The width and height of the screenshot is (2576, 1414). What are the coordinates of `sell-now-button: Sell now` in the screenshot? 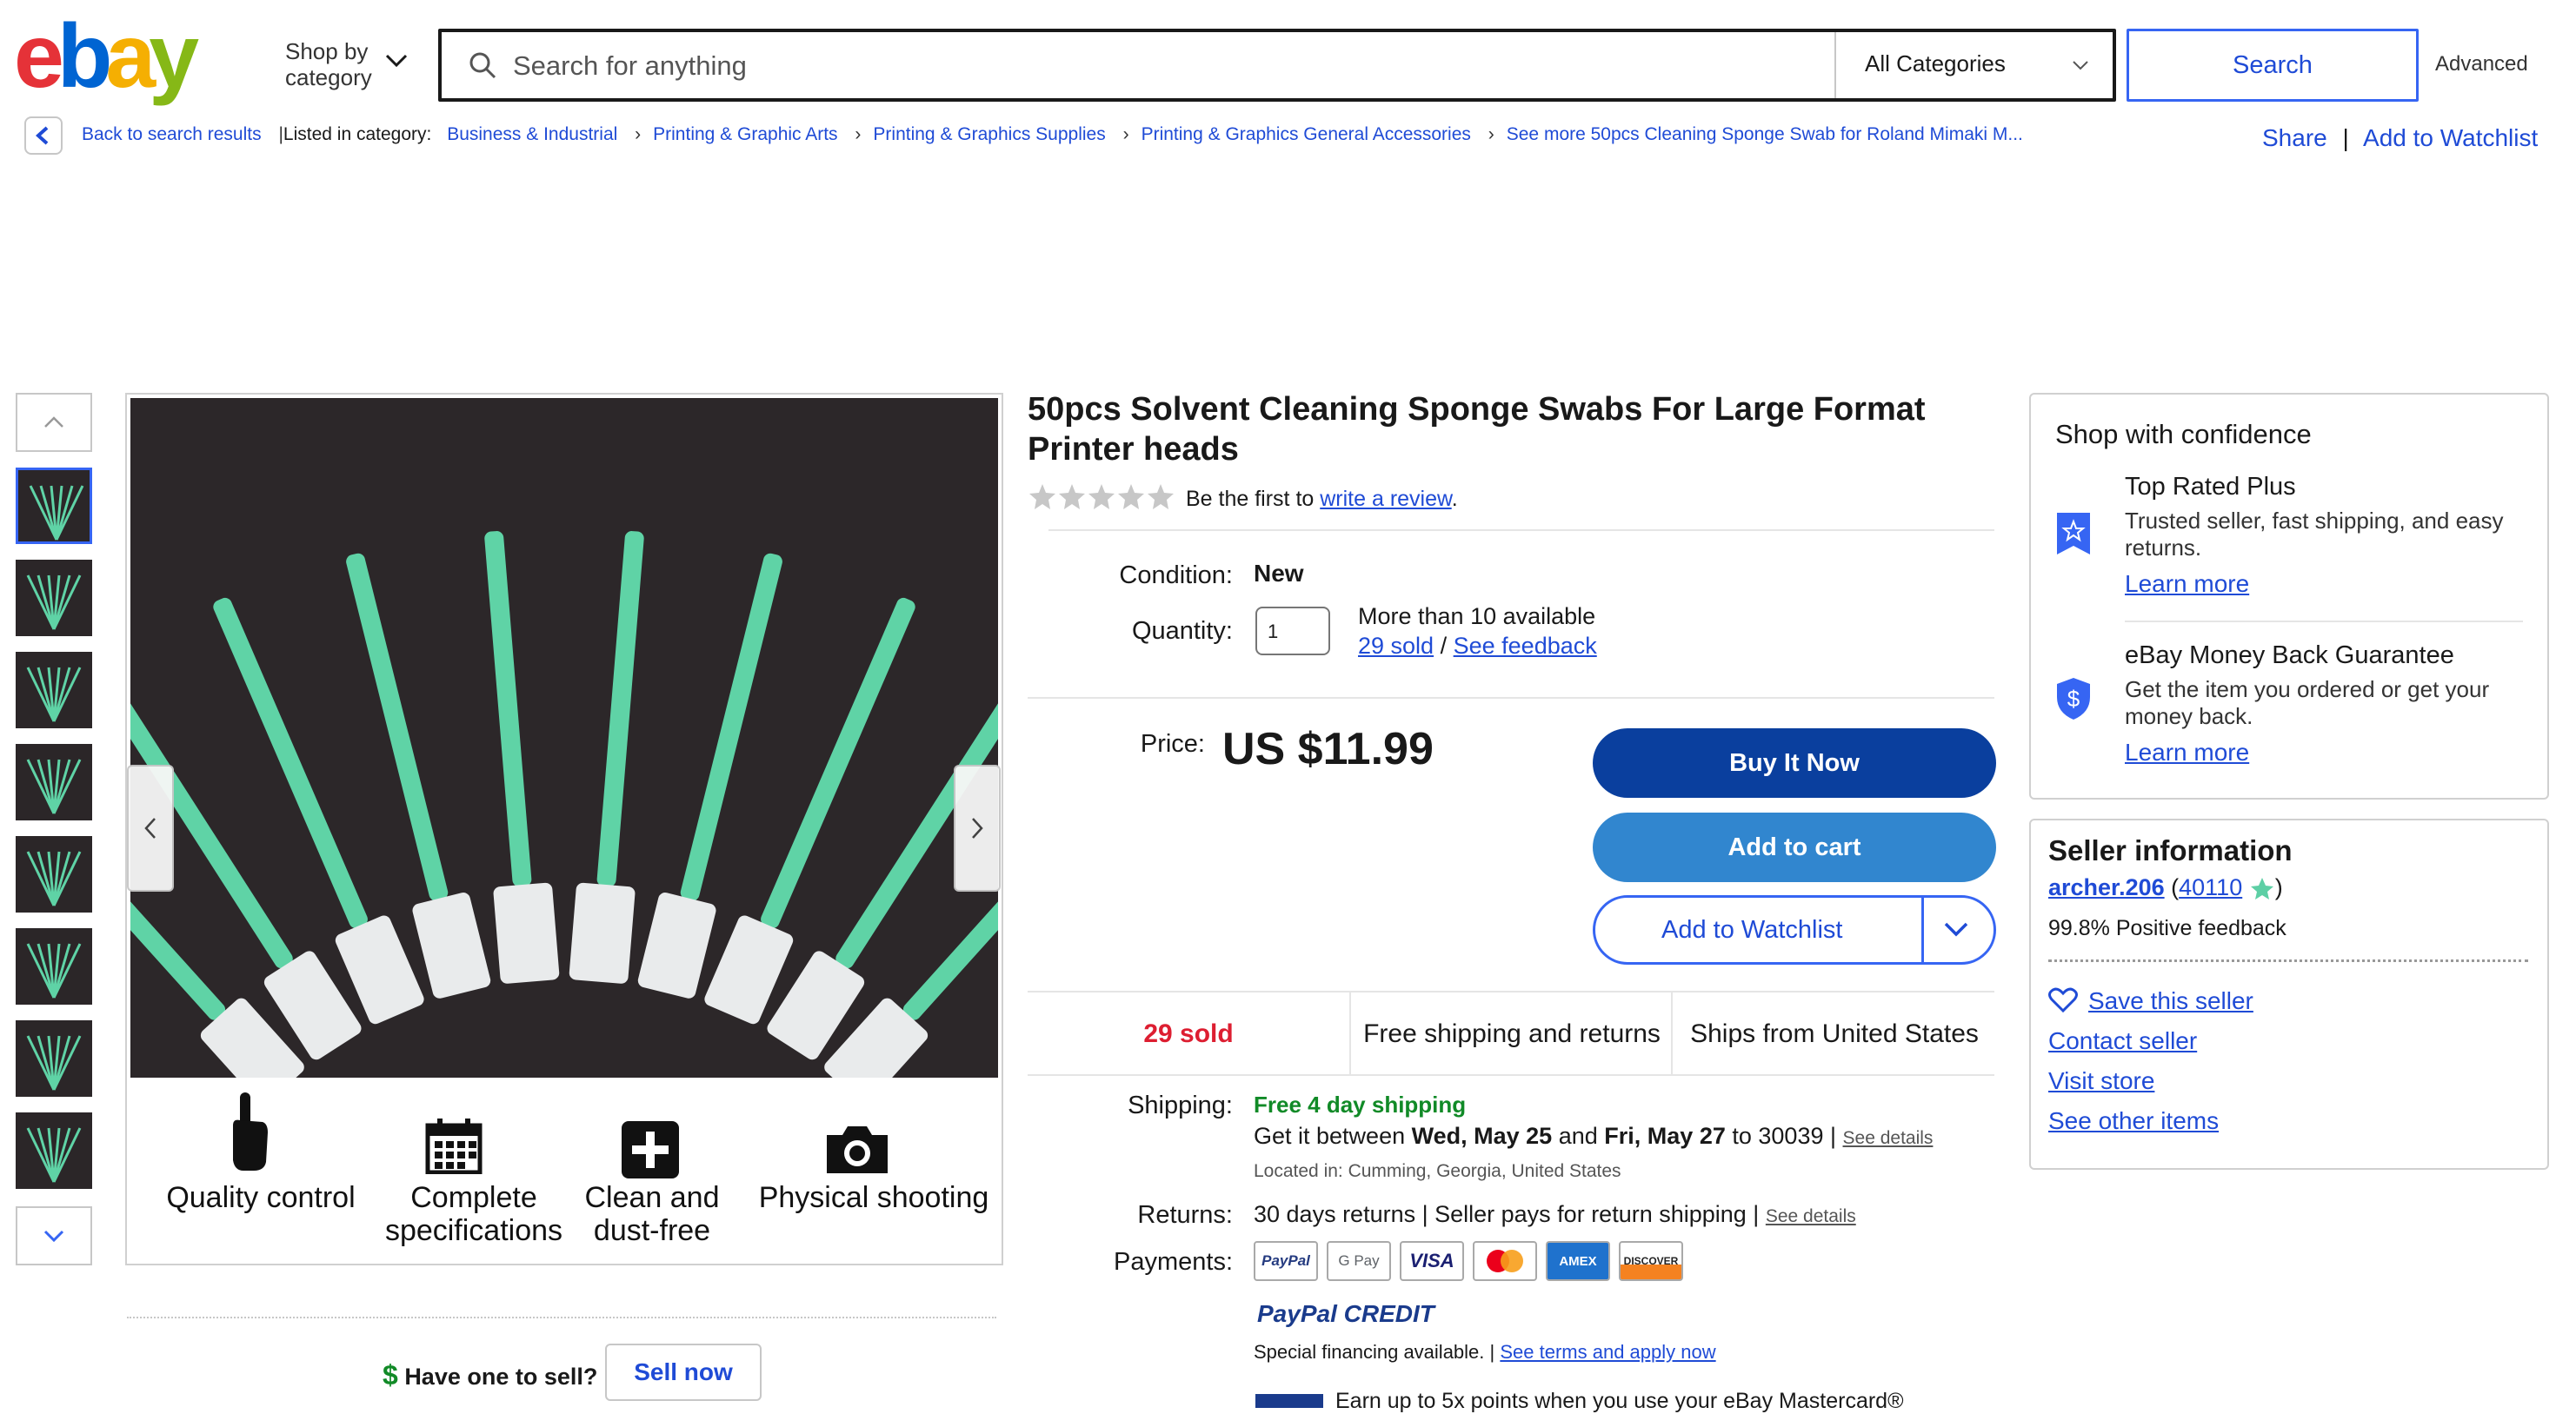 It's located at (683, 1372).